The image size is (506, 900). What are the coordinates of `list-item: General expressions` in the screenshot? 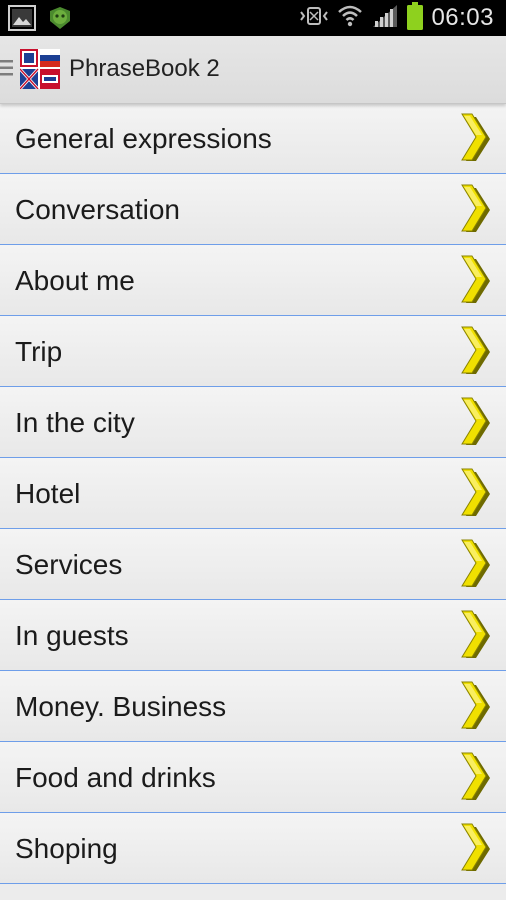 It's located at (253, 138).